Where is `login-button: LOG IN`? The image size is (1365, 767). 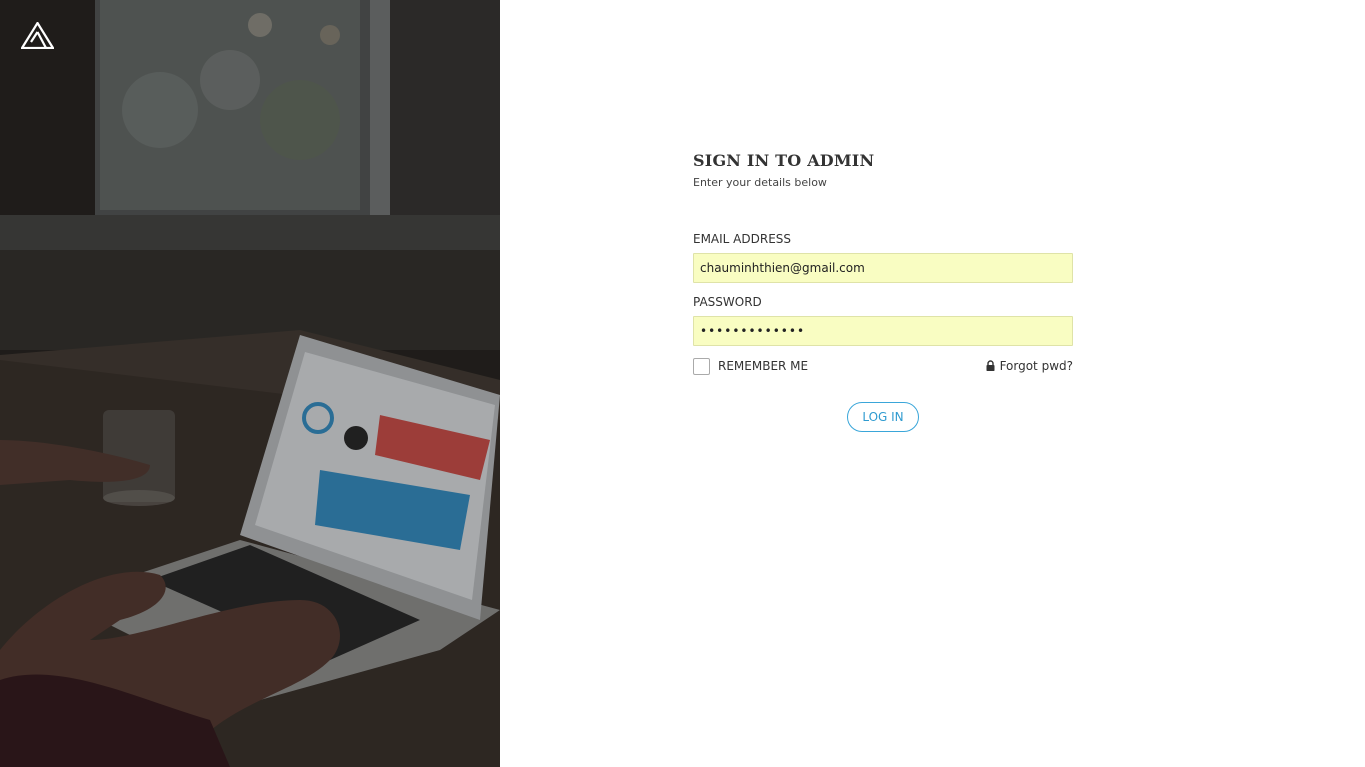
login-button: LOG IN is located at coordinates (883, 417).